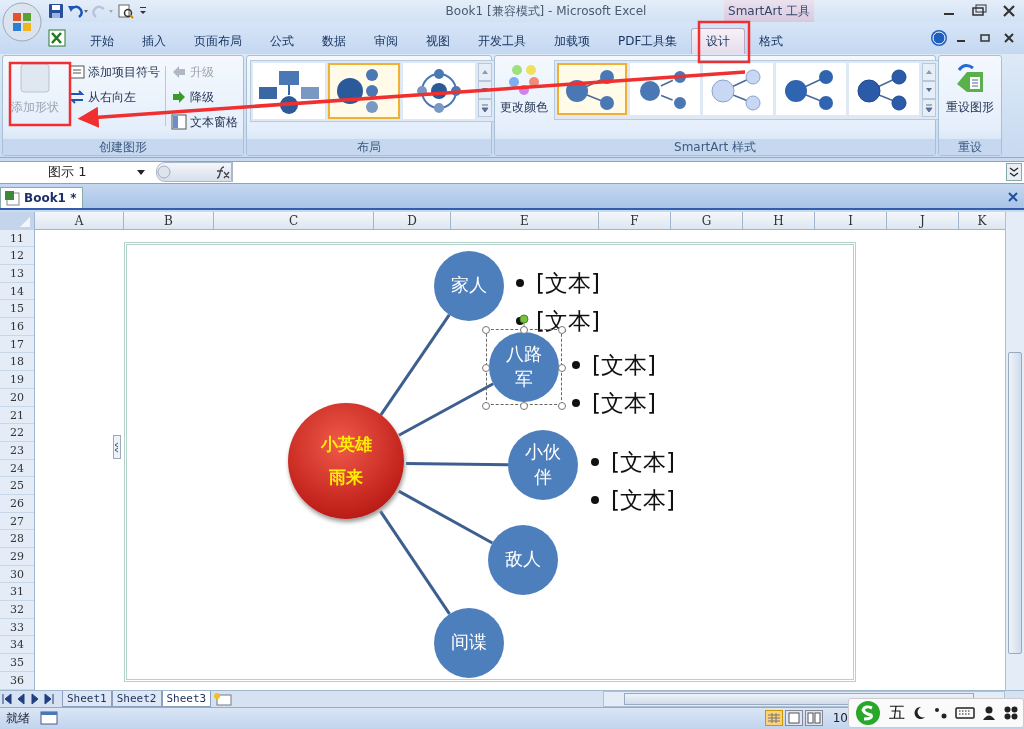  Describe the element at coordinates (17, 521) in the screenshot. I see `row-header: 27` at that location.